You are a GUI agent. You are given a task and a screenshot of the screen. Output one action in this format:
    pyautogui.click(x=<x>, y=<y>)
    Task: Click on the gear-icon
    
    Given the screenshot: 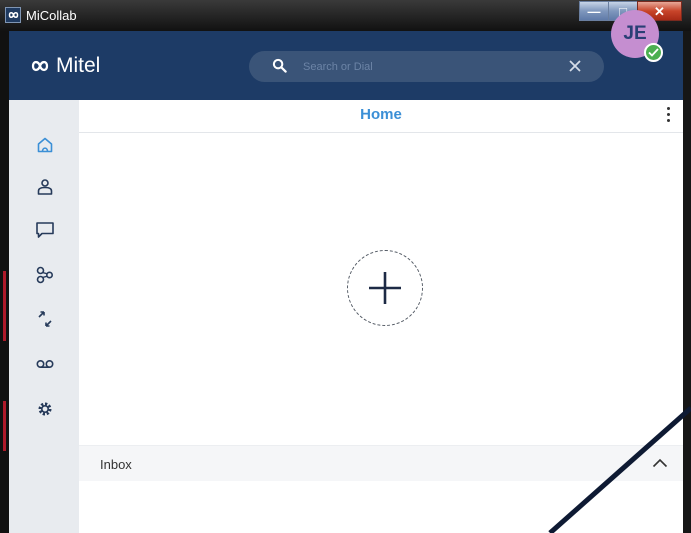 What is the action you would take?
    pyautogui.click(x=45, y=409)
    